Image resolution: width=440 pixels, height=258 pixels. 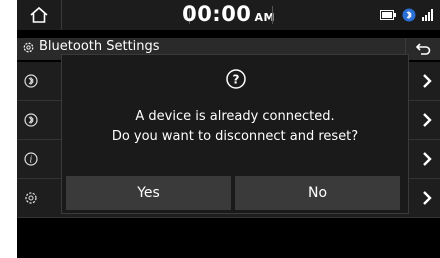 I want to click on clock: 00:00 AM, so click(x=228, y=14).